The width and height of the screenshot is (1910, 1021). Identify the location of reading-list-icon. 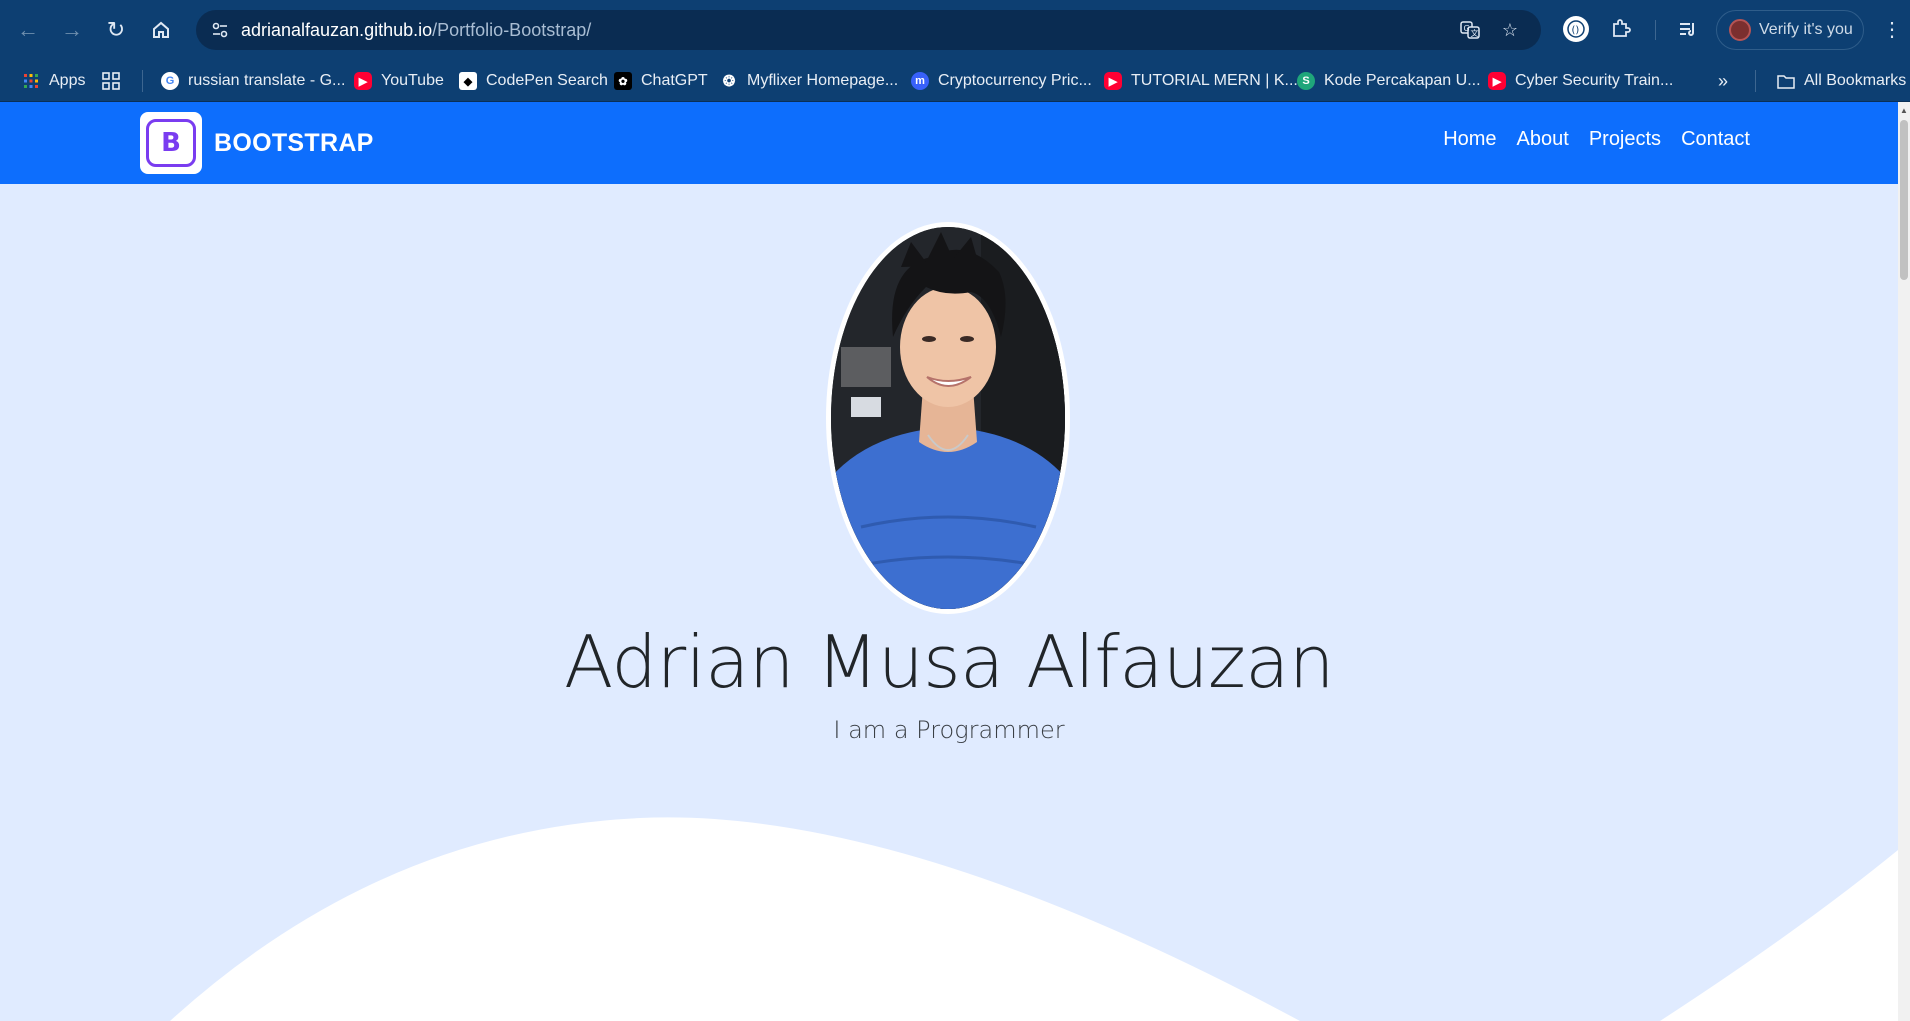
(1688, 29).